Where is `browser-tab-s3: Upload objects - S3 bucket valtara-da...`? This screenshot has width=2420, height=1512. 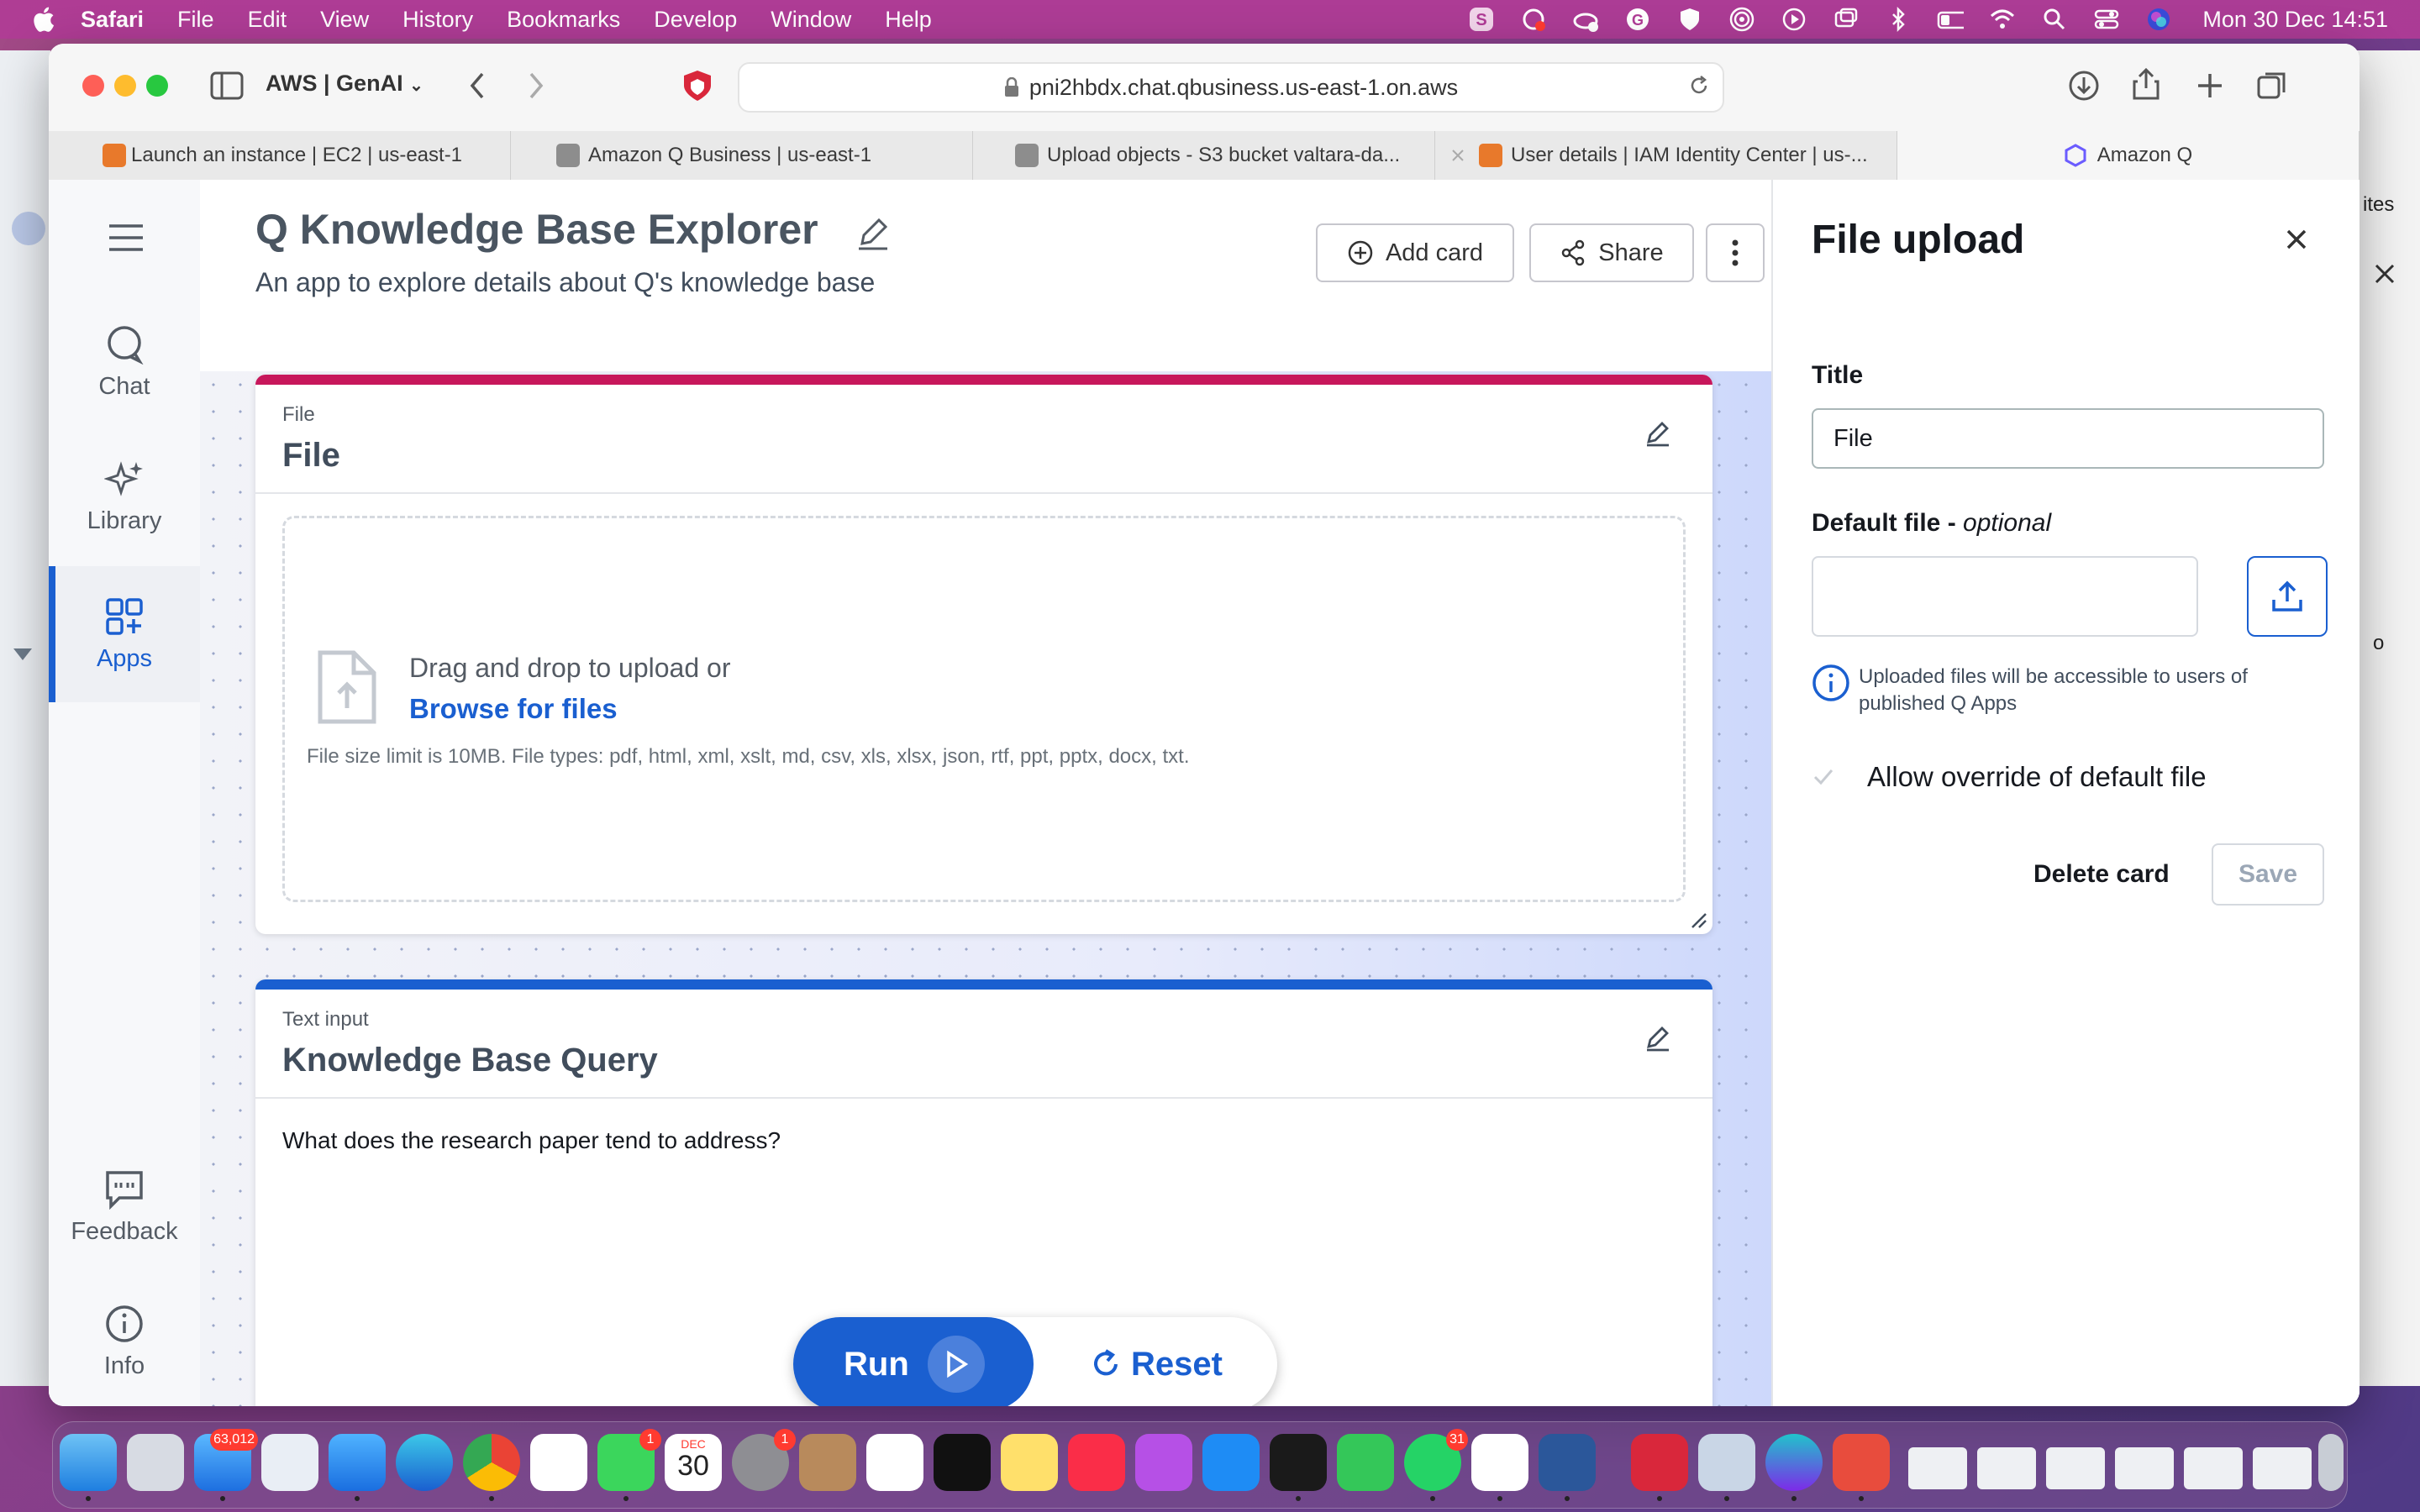 browser-tab-s3: Upload objects - S3 bucket valtara-da... is located at coordinates (1204, 155).